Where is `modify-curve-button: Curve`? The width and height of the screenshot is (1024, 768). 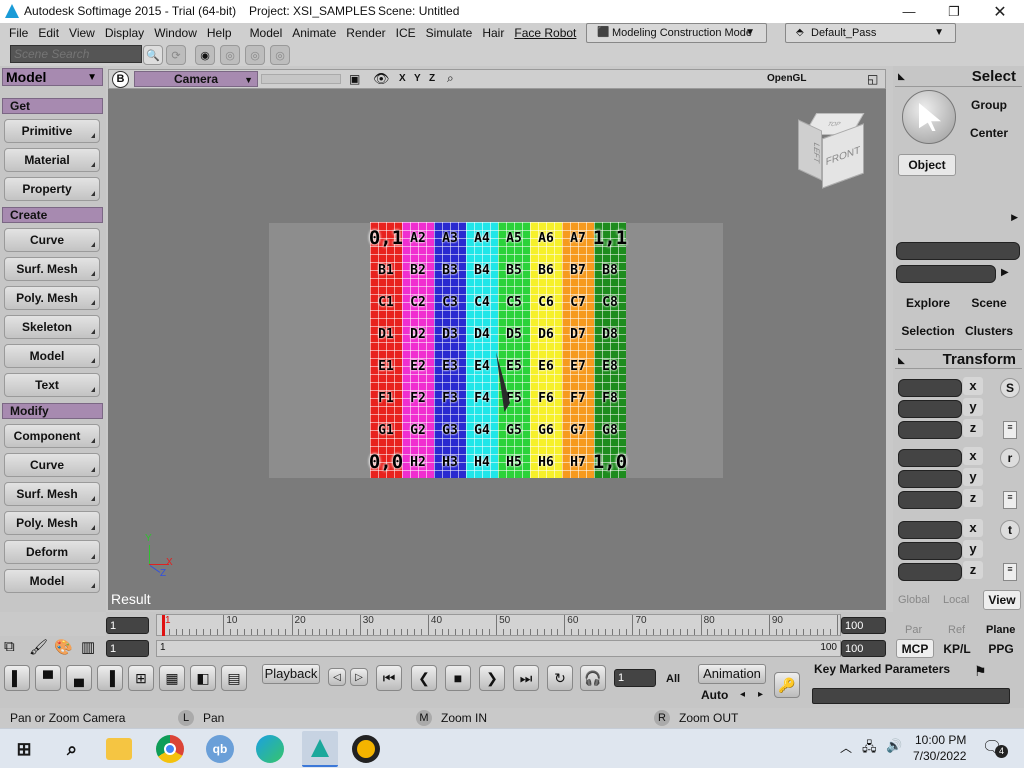
modify-curve-button: Curve is located at coordinates (52, 465).